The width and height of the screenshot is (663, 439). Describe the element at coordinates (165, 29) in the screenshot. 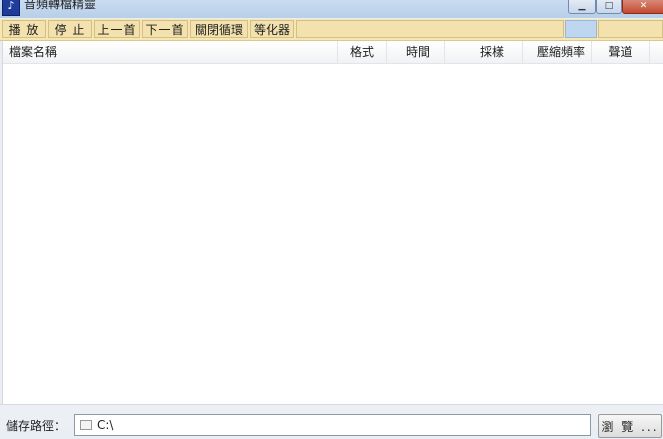

I see `next-track-button: 下一首` at that location.